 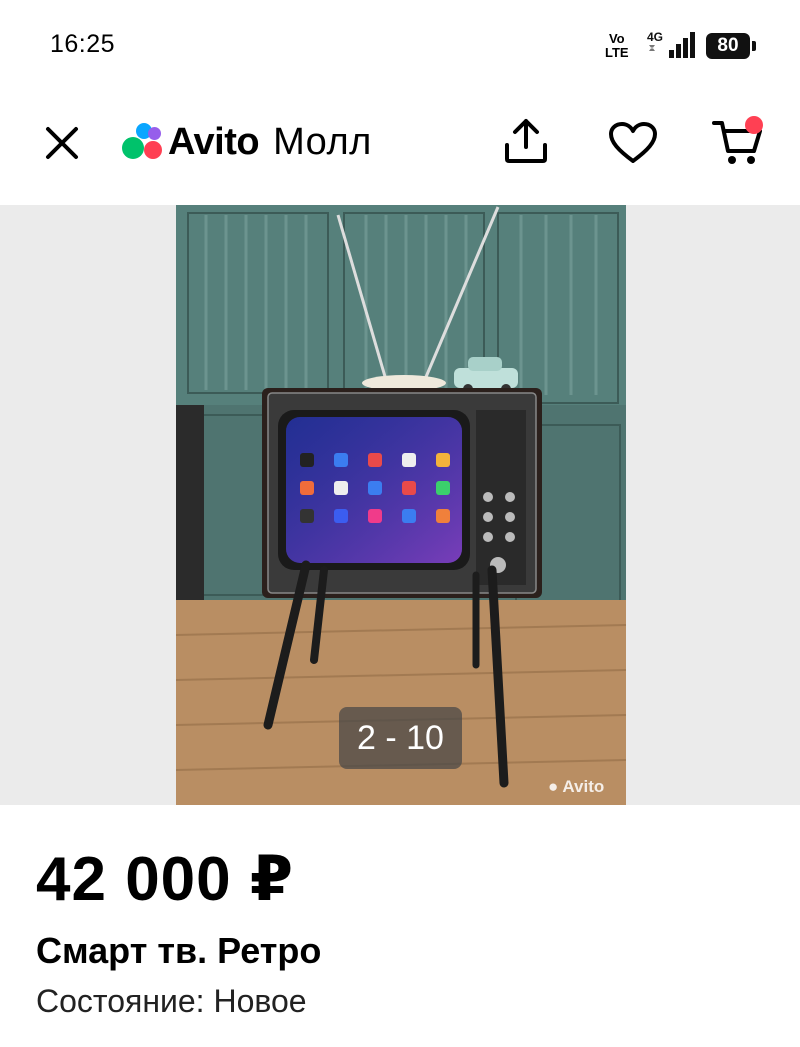 I want to click on close-button, so click(x=62, y=143).